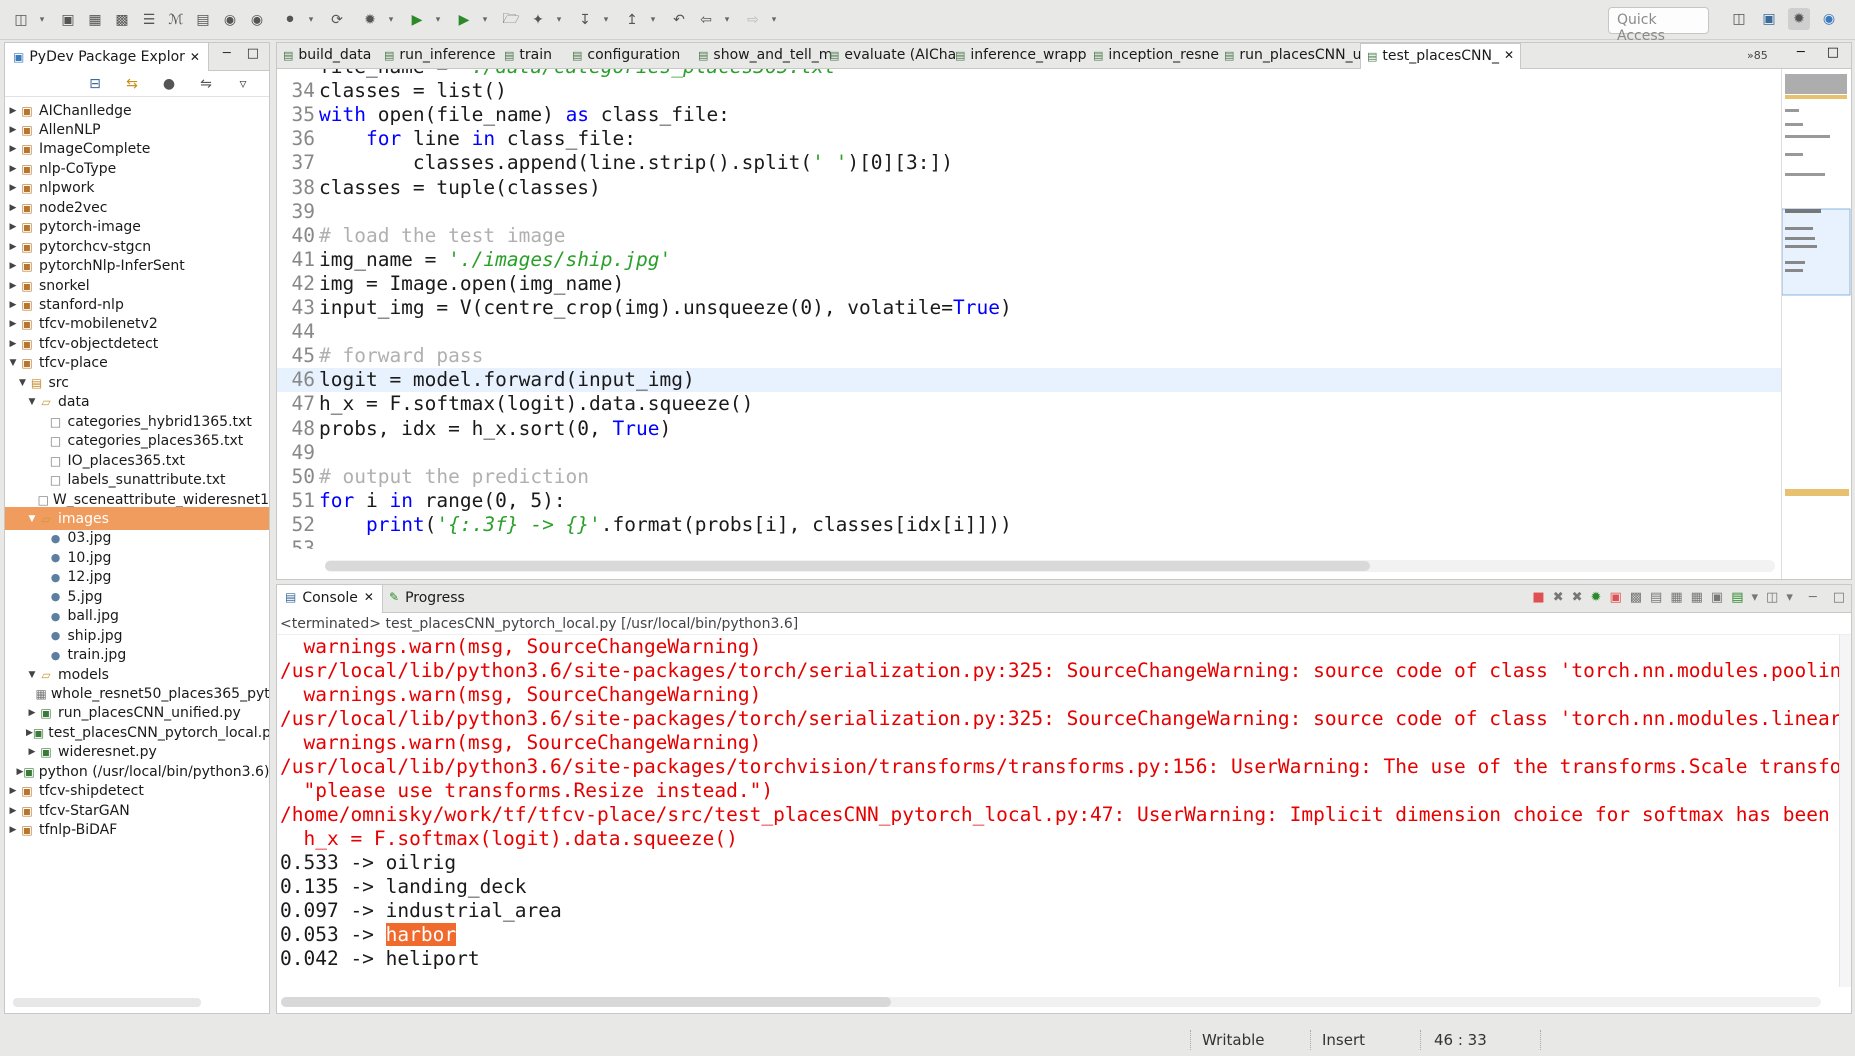 The image size is (1855, 1056). Describe the element at coordinates (1697, 597) in the screenshot. I see `show-on-error-icon: ▦` at that location.